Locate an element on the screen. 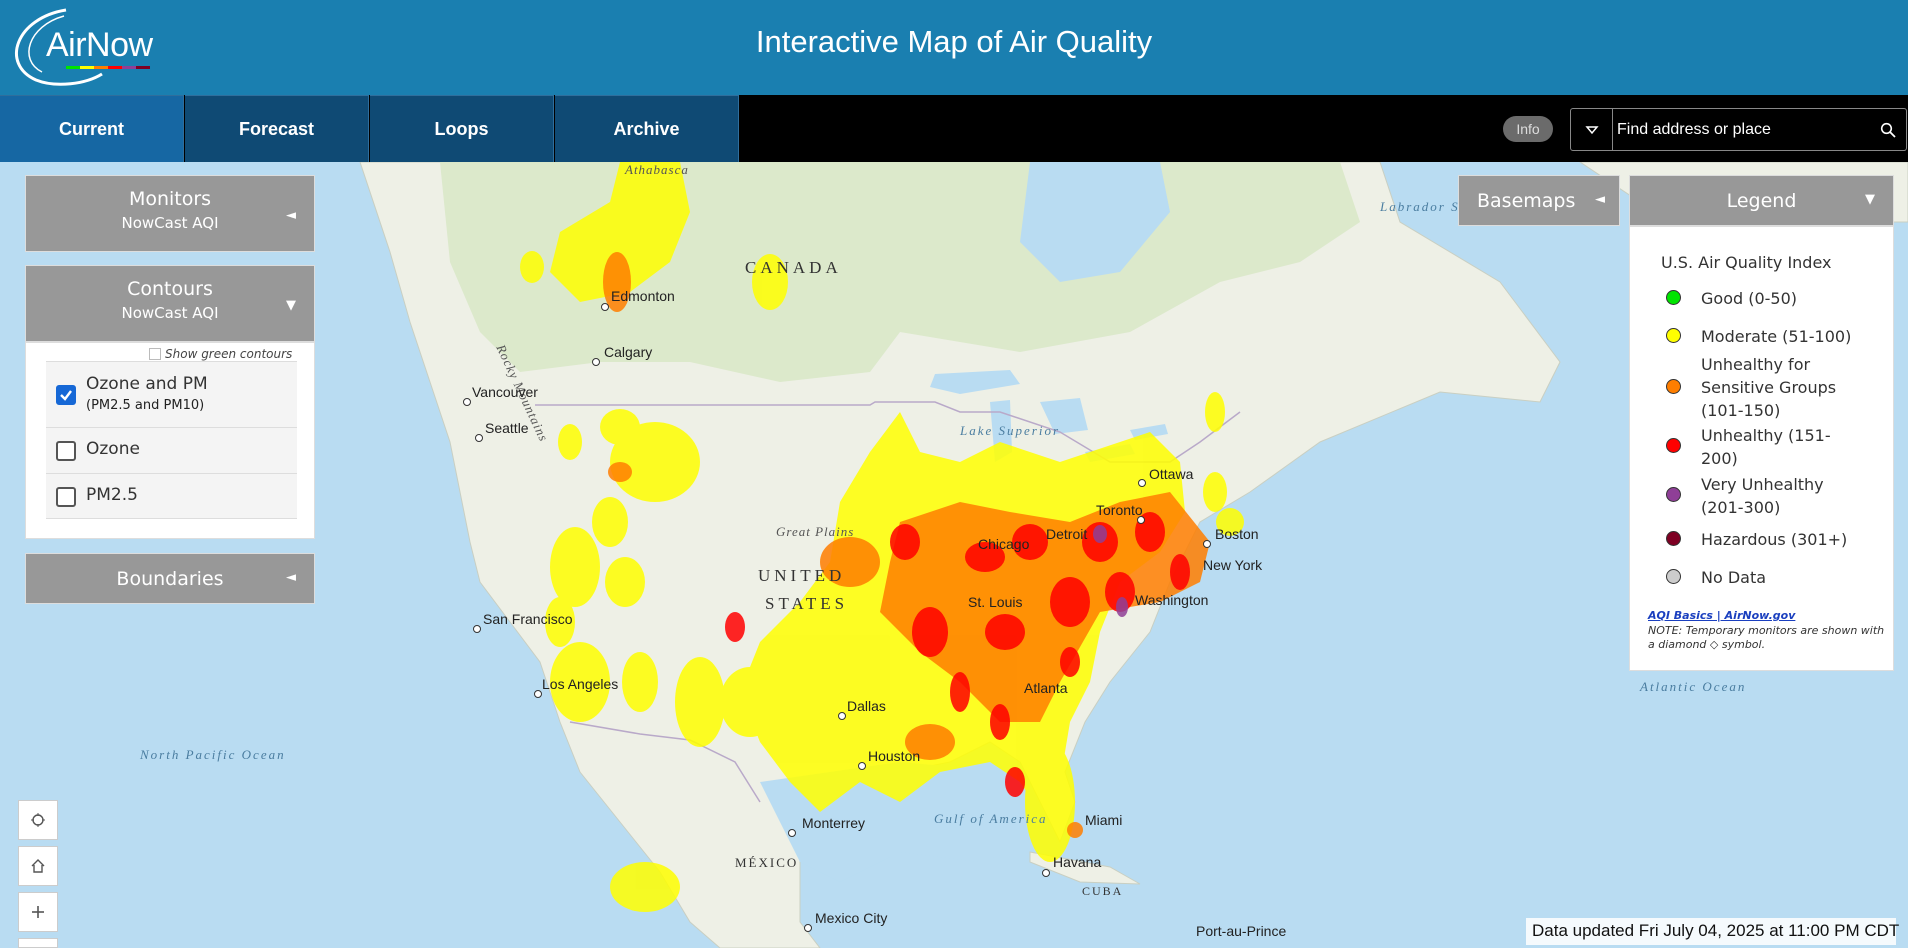  aqi-basics-link: AQI Basics | AirNow.gov is located at coordinates (1721, 615).